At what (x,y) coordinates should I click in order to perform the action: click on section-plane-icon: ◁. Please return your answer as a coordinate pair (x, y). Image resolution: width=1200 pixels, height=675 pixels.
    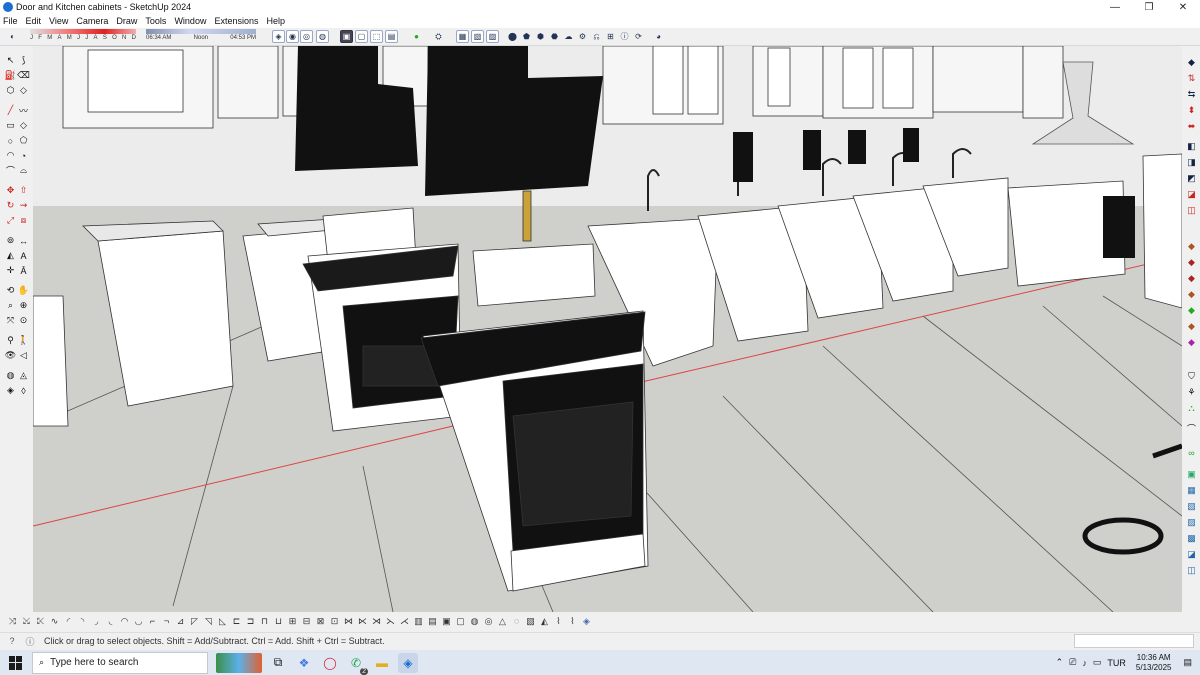
    Looking at the image, I should click on (23, 355).